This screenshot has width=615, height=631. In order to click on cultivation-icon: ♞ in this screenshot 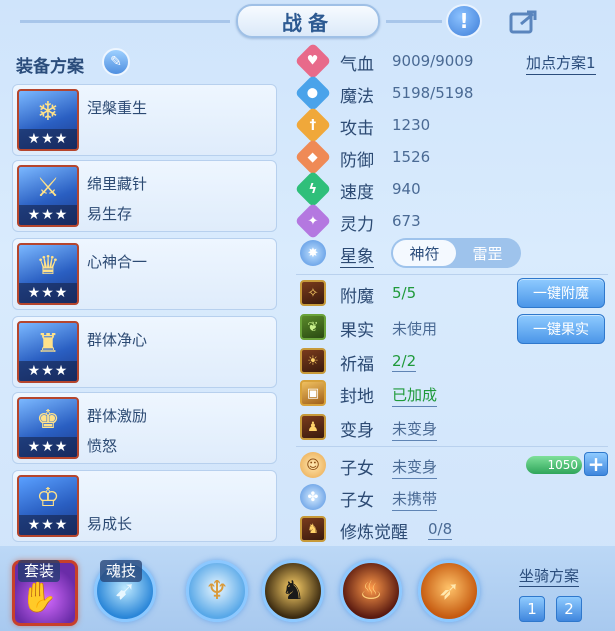, I will do `click(313, 529)`.